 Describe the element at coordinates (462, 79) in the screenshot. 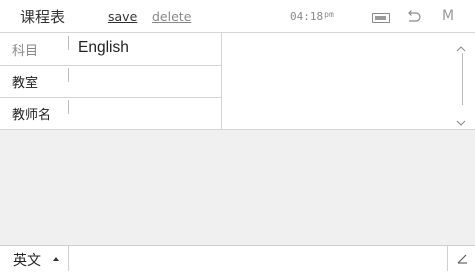

I see `scrollbar-track` at that location.